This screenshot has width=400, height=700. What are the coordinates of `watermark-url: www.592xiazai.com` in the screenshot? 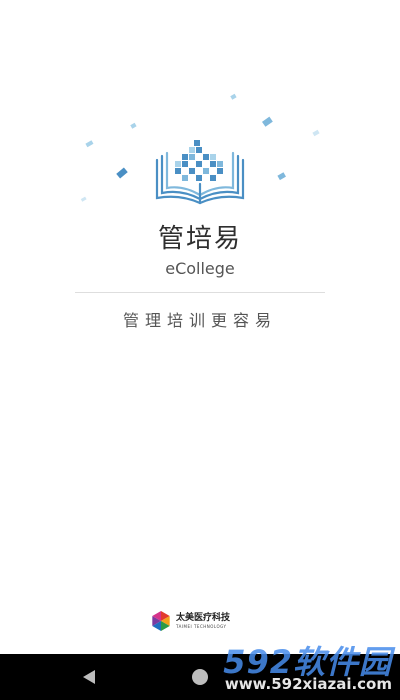 It's located at (308, 684).